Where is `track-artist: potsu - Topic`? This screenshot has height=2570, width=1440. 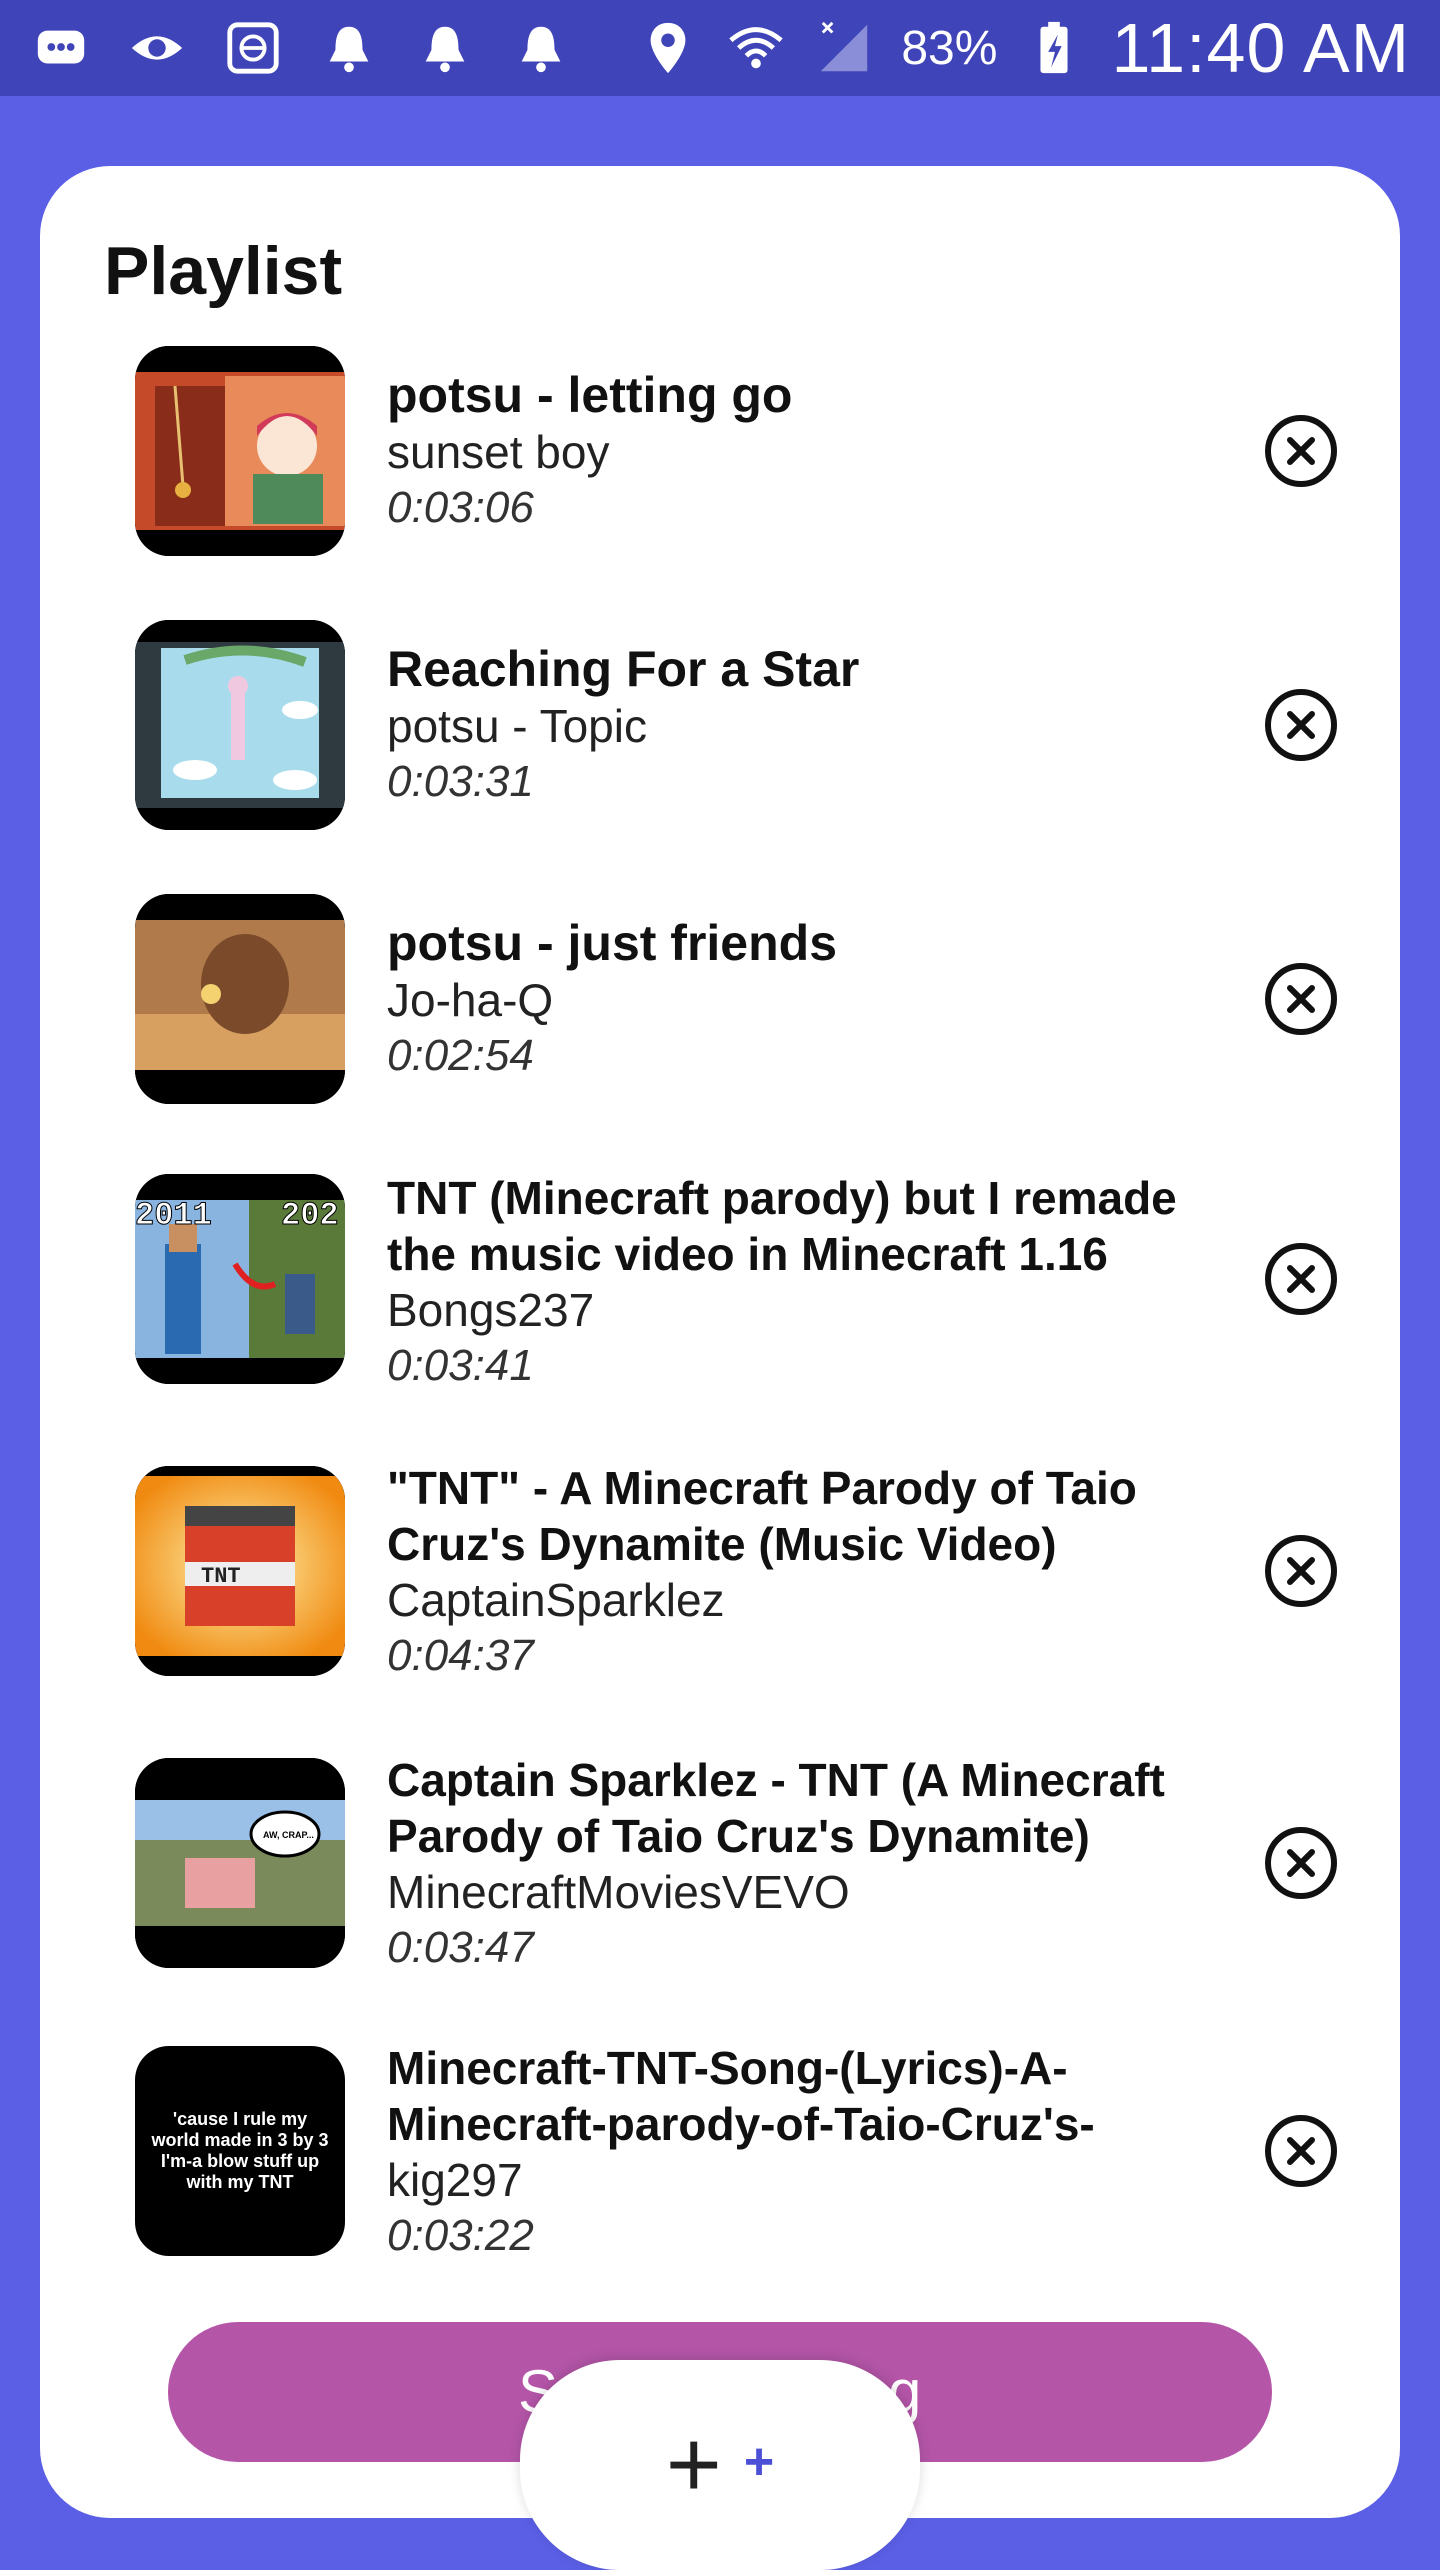
track-artist: potsu - Topic is located at coordinates (517, 726).